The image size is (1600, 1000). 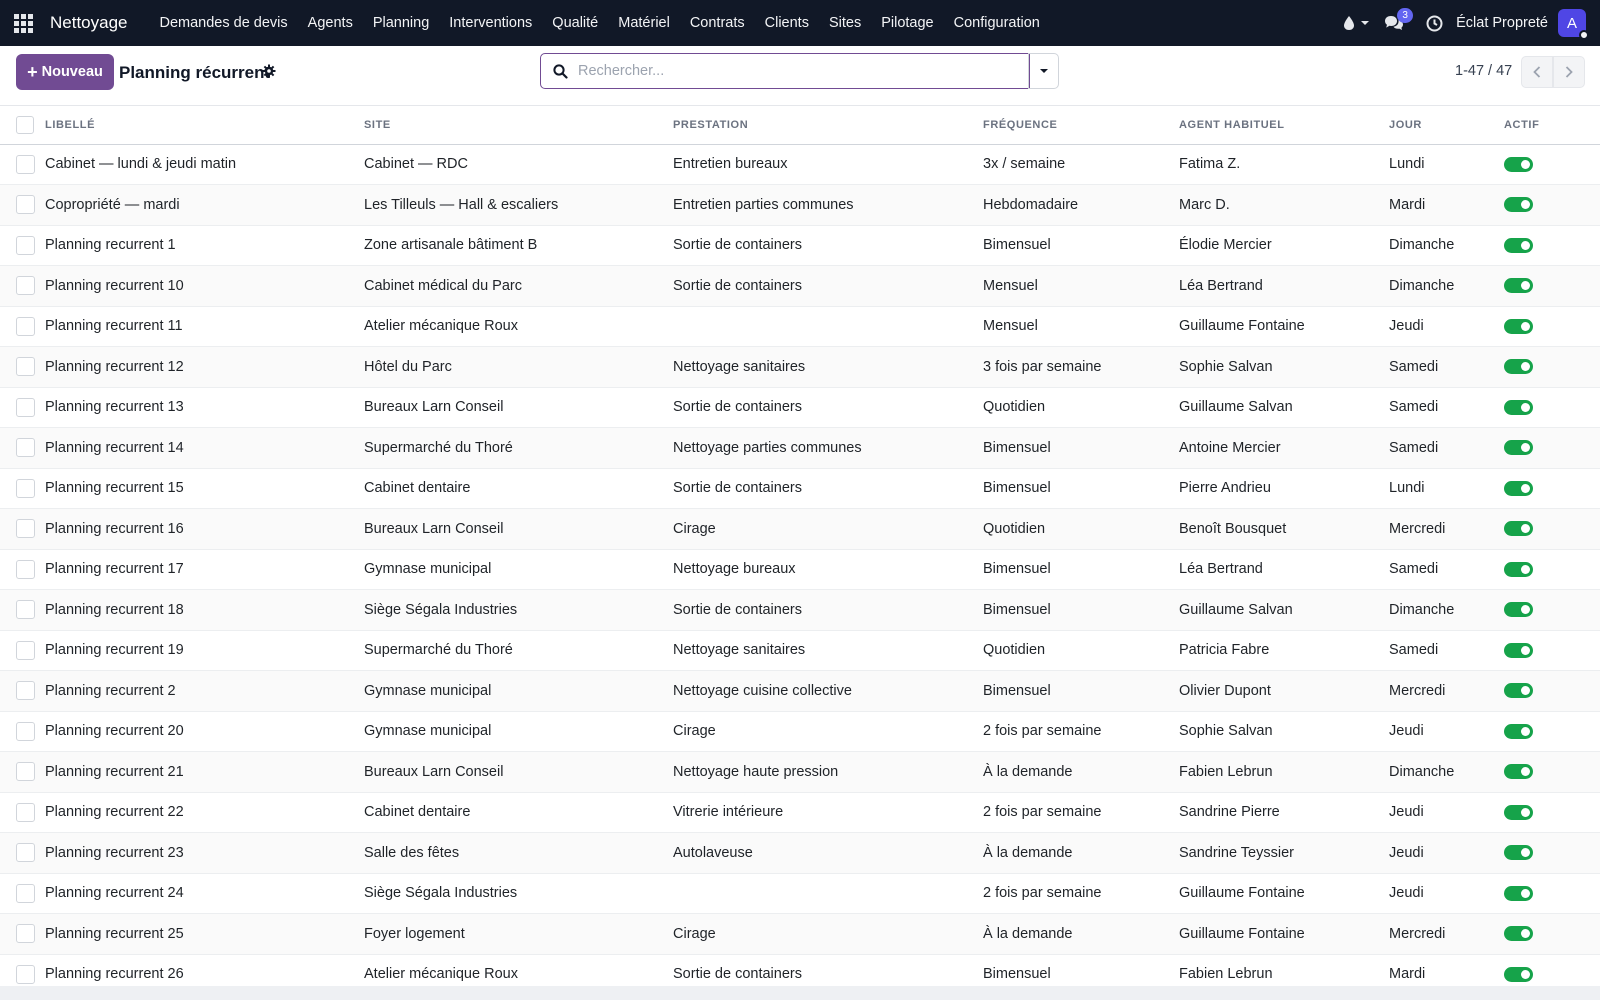 I want to click on libelle-cell: Cabinet — lundi & jeudi matin, so click(x=204, y=164).